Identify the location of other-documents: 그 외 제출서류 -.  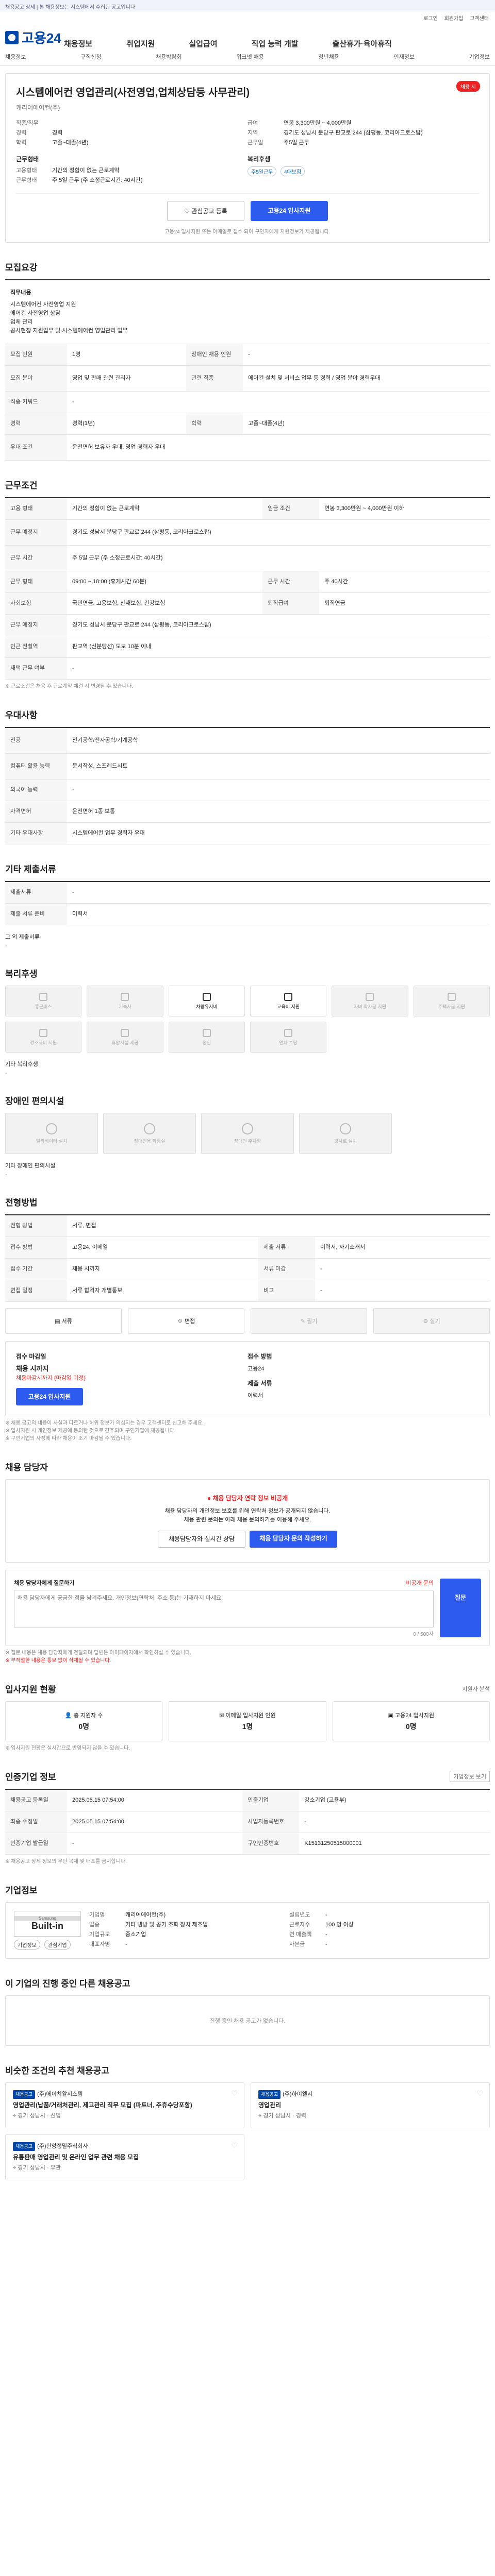
(23, 941).